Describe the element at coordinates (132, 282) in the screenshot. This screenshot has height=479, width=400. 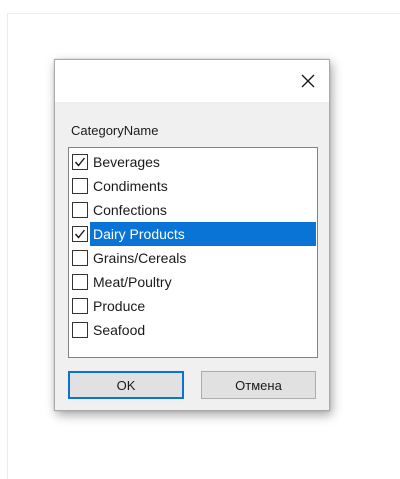
I see `list-item-label: Meat/Poultry` at that location.